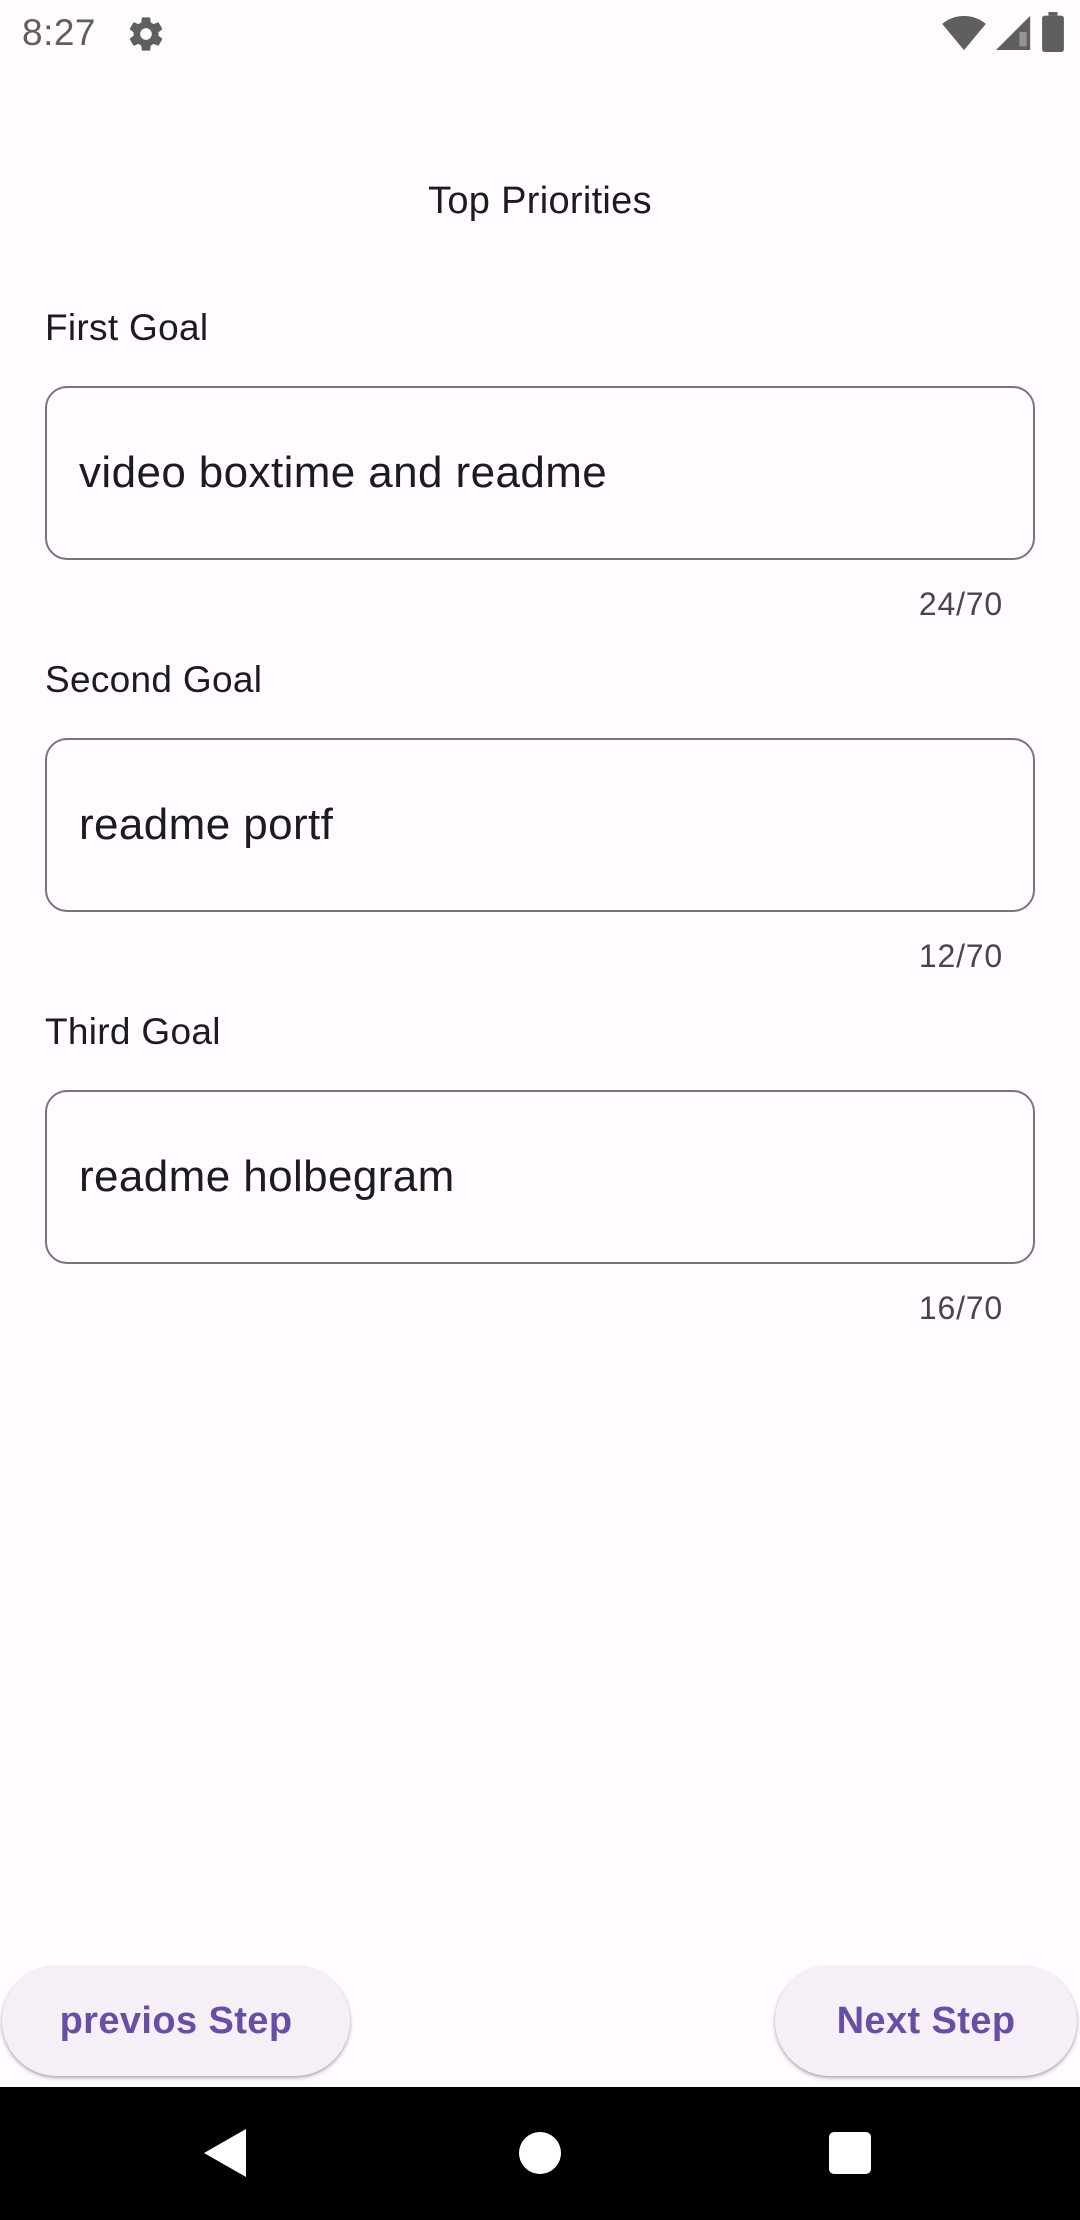 This screenshot has height=2220, width=1080. I want to click on first-goal-counter: 24/70, so click(960, 604).